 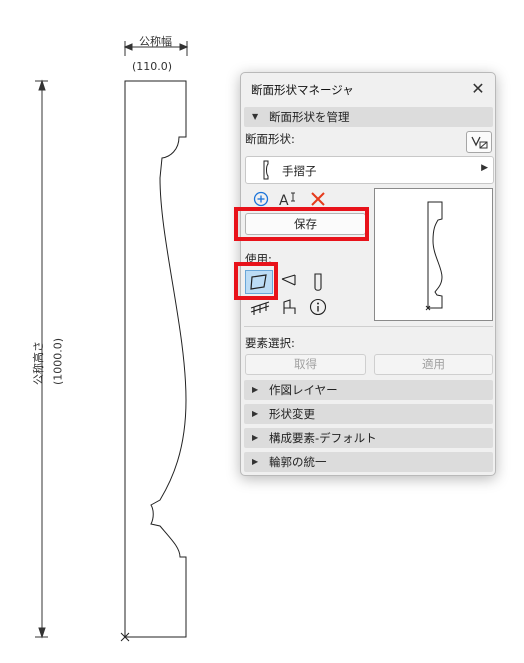 I want to click on expanded-triangle-icon: ▼, so click(x=255, y=116).